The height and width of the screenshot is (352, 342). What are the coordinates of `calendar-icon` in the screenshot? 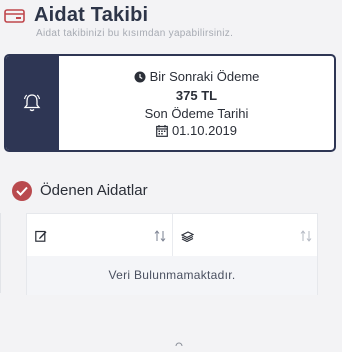 It's located at (162, 131).